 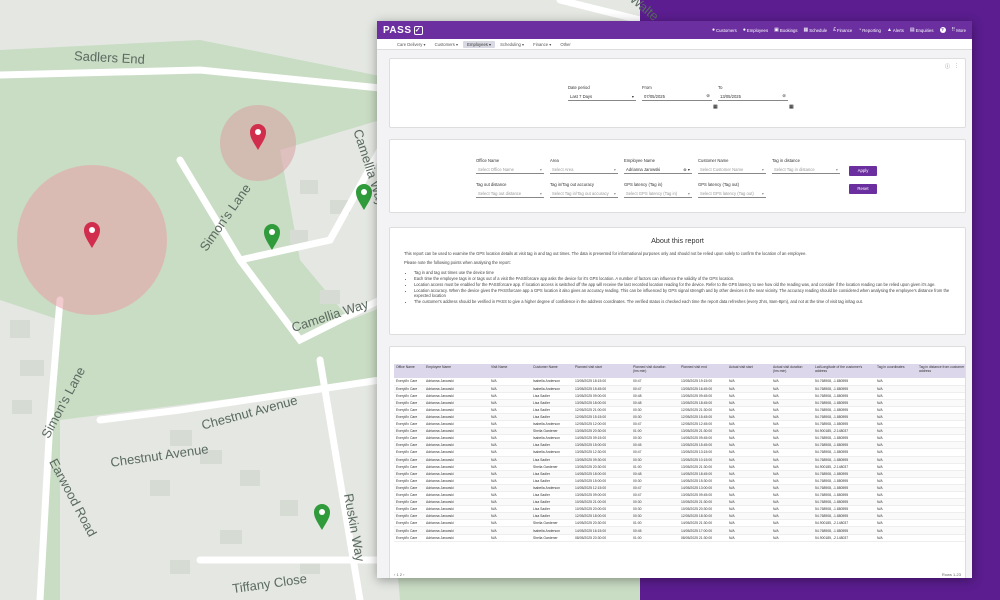 I want to click on reset-button: Reset, so click(x=863, y=189).